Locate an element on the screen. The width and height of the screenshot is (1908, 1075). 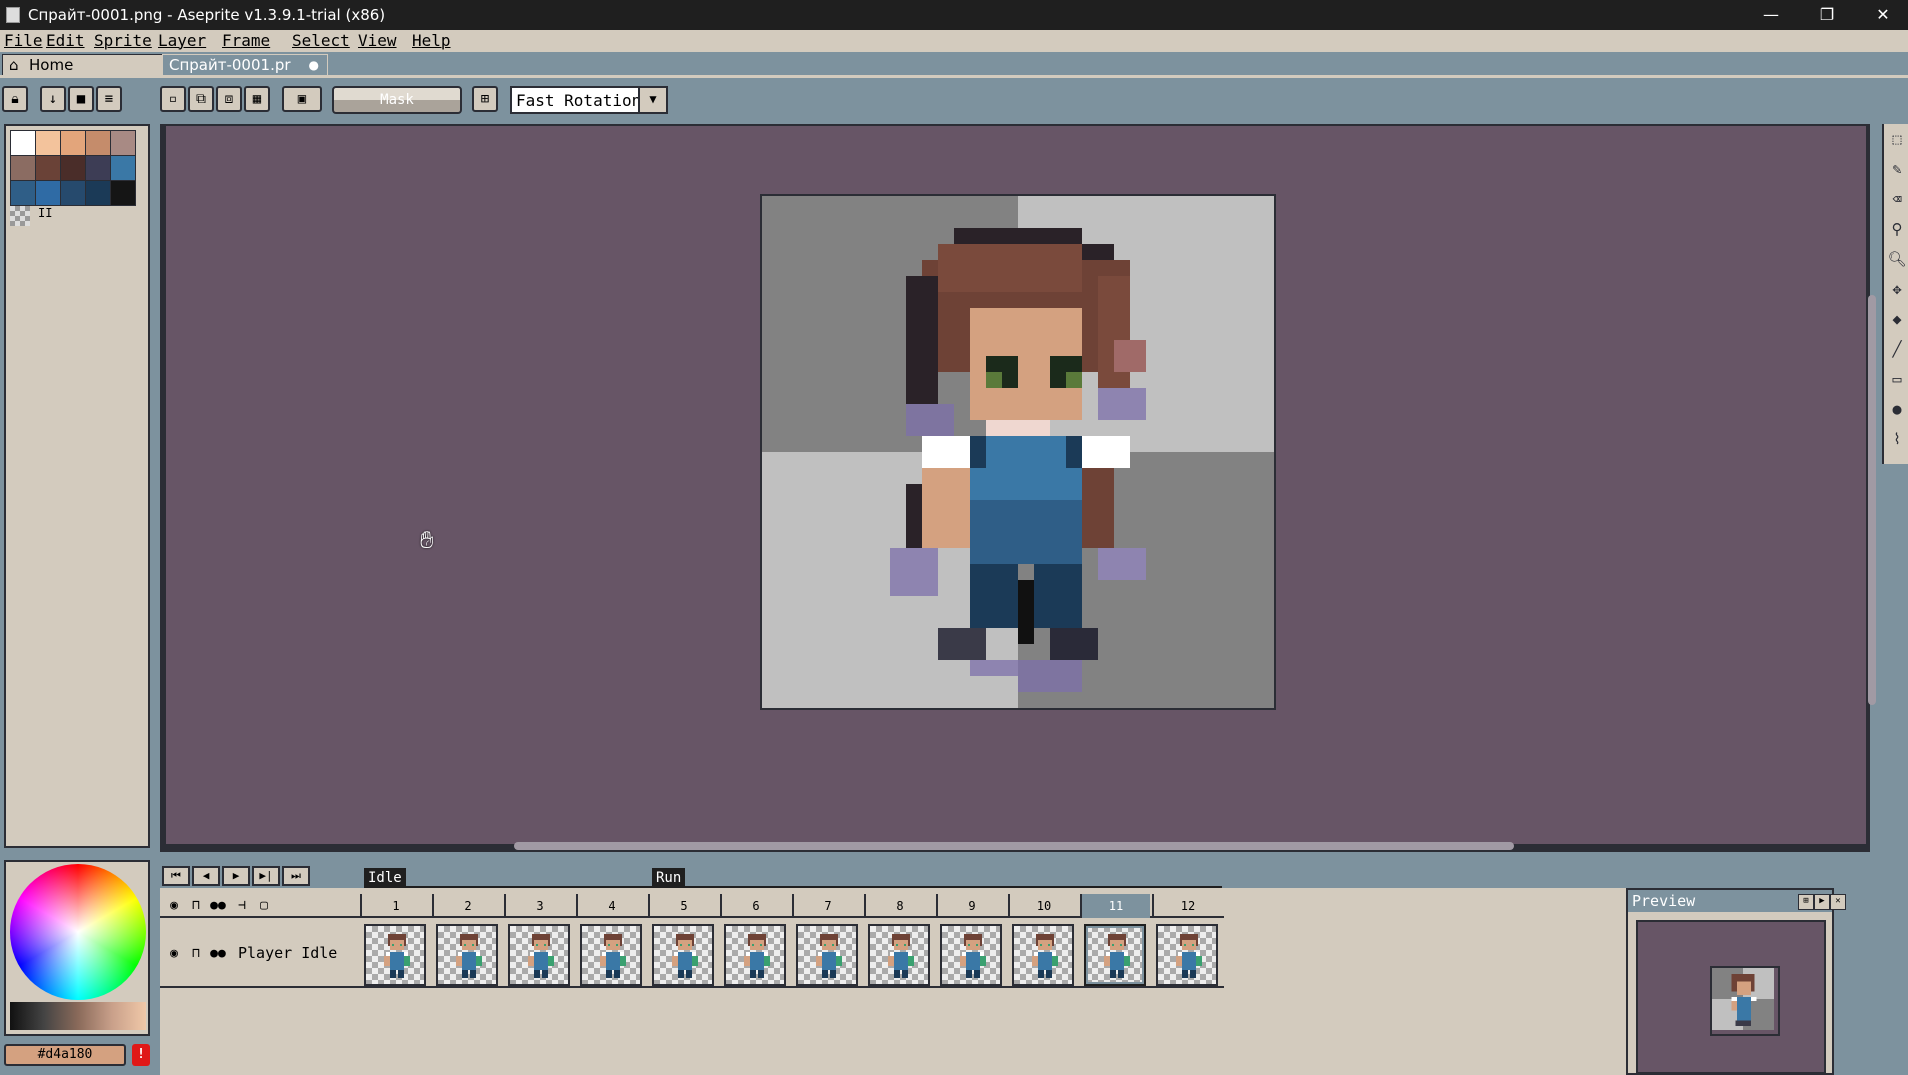
menu-view: View is located at coordinates (377, 40).